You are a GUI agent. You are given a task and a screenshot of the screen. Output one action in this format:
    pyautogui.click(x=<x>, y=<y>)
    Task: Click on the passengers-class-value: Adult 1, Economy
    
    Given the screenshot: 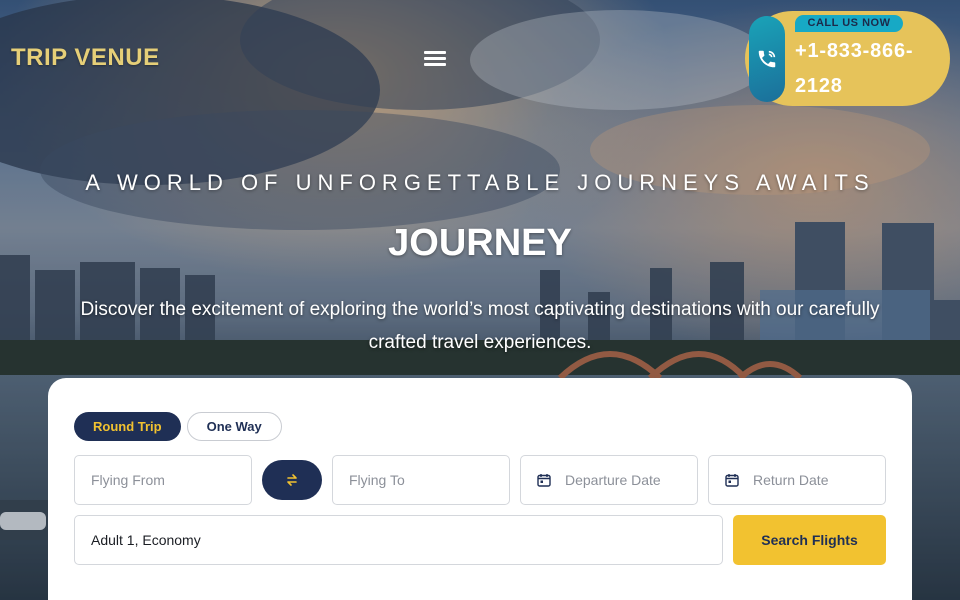 What is the action you would take?
    pyautogui.click(x=146, y=540)
    